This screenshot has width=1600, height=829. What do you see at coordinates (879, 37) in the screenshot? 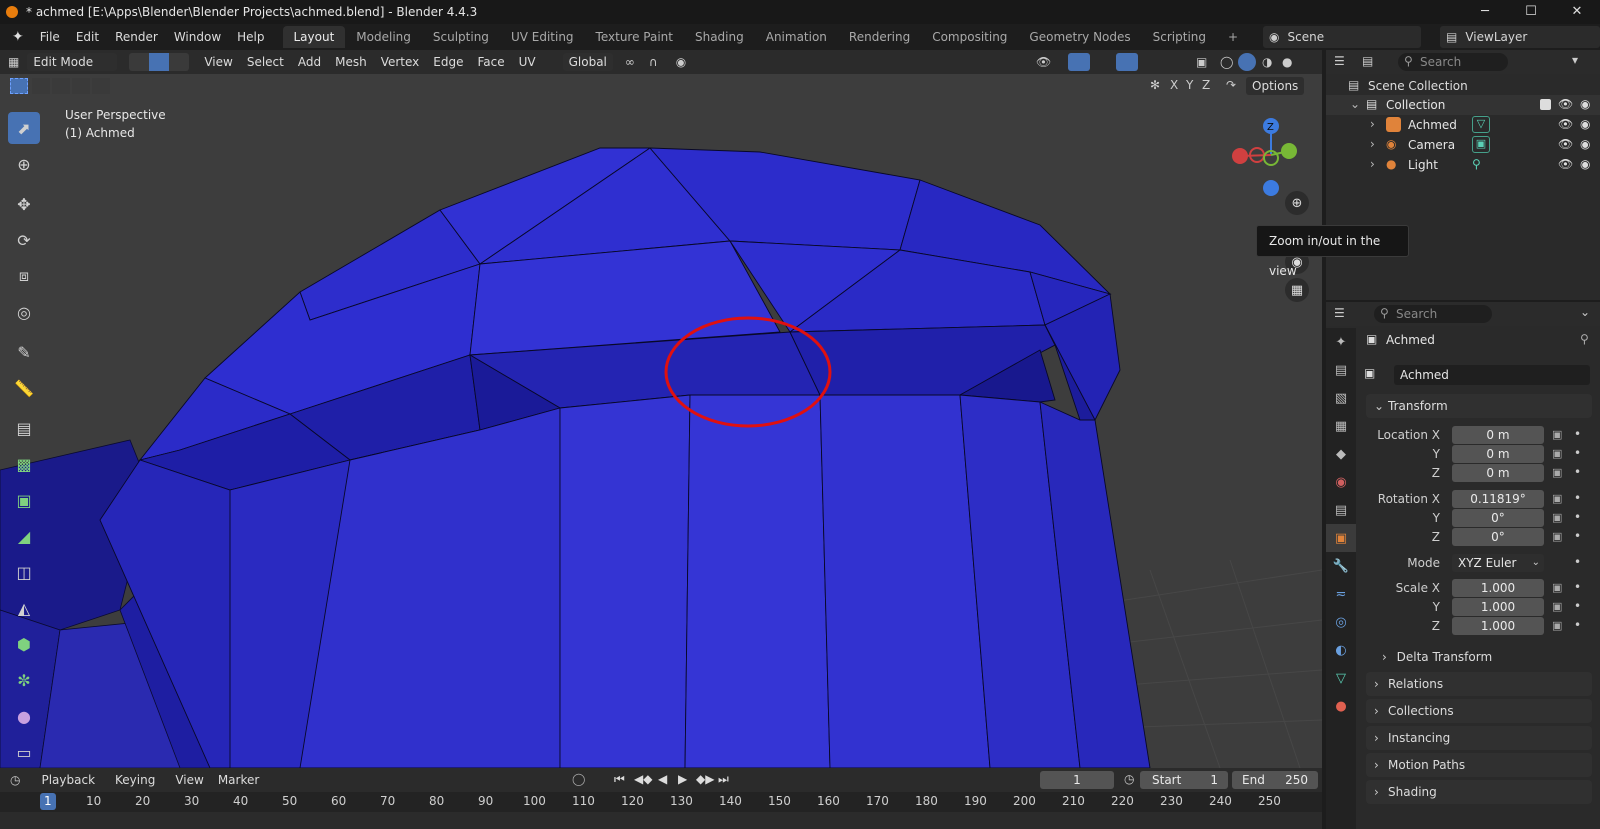
I see `tab-rendering: Rendering` at bounding box center [879, 37].